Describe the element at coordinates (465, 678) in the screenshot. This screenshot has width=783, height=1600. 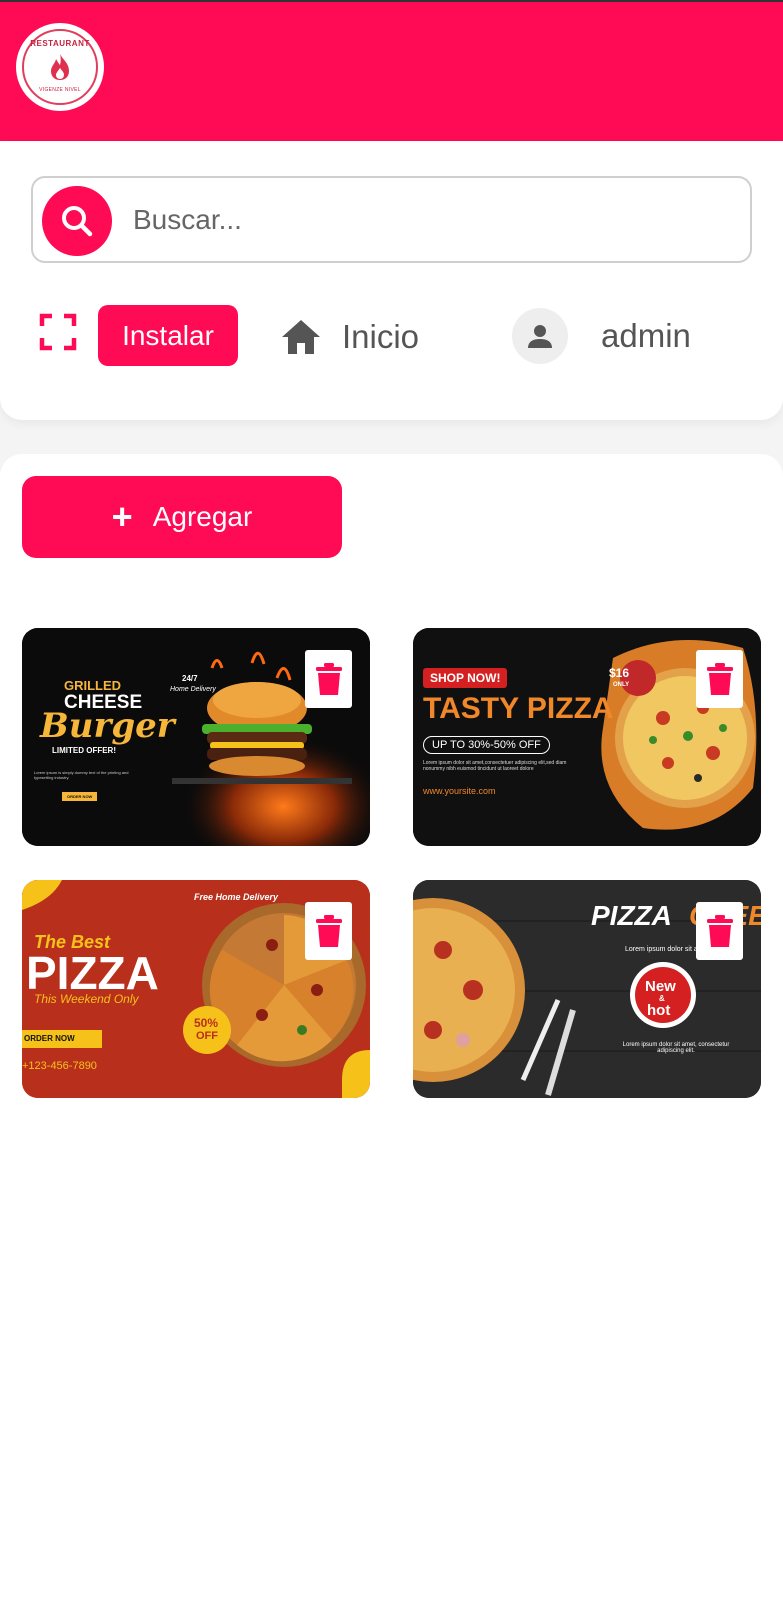
I see `tasty-badge: SHOP NOW!` at that location.